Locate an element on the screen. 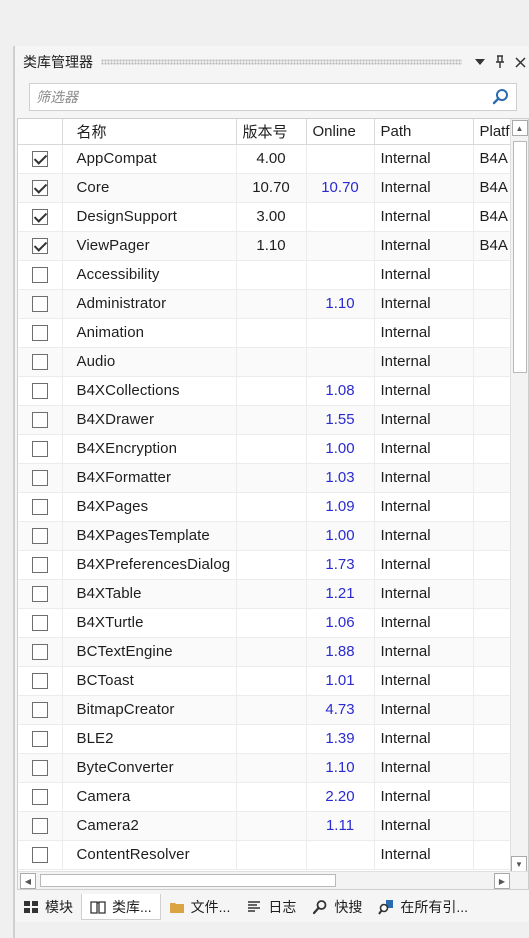  row-name: ByteConverter is located at coordinates (149, 768).